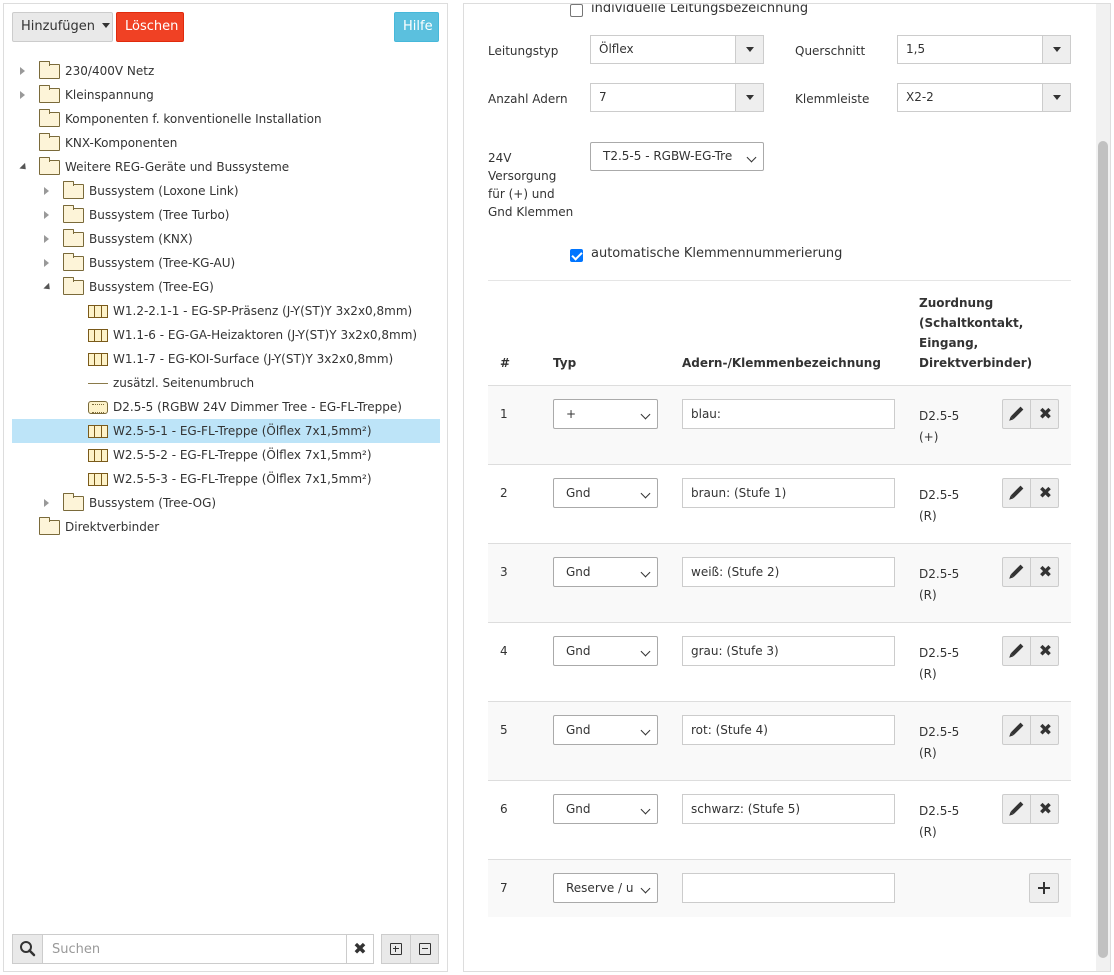 The width and height of the screenshot is (1114, 975). I want to click on supply-select: T2.5-5 - RGBW-EG-Tre, so click(677, 156).